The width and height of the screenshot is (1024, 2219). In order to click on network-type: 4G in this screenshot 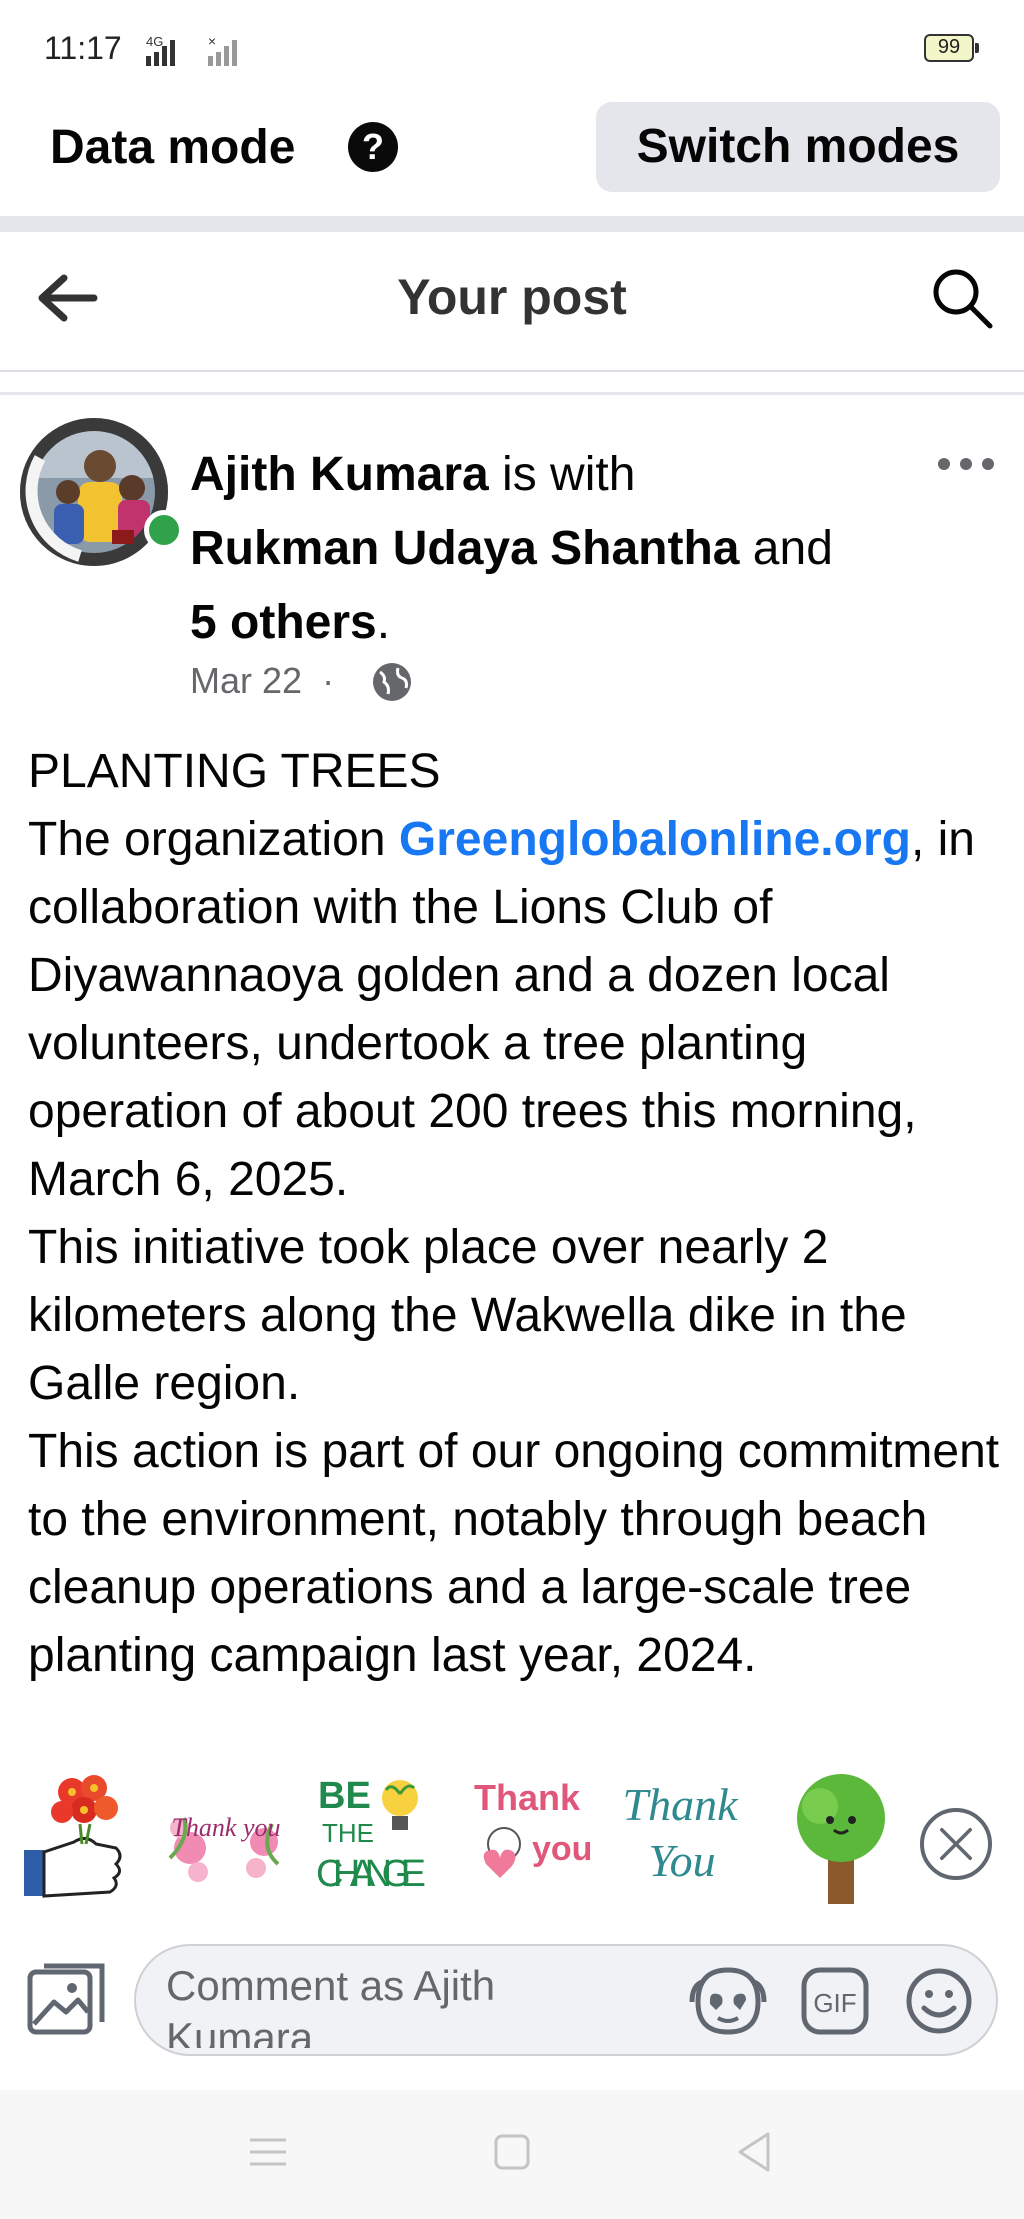, I will do `click(154, 41)`.